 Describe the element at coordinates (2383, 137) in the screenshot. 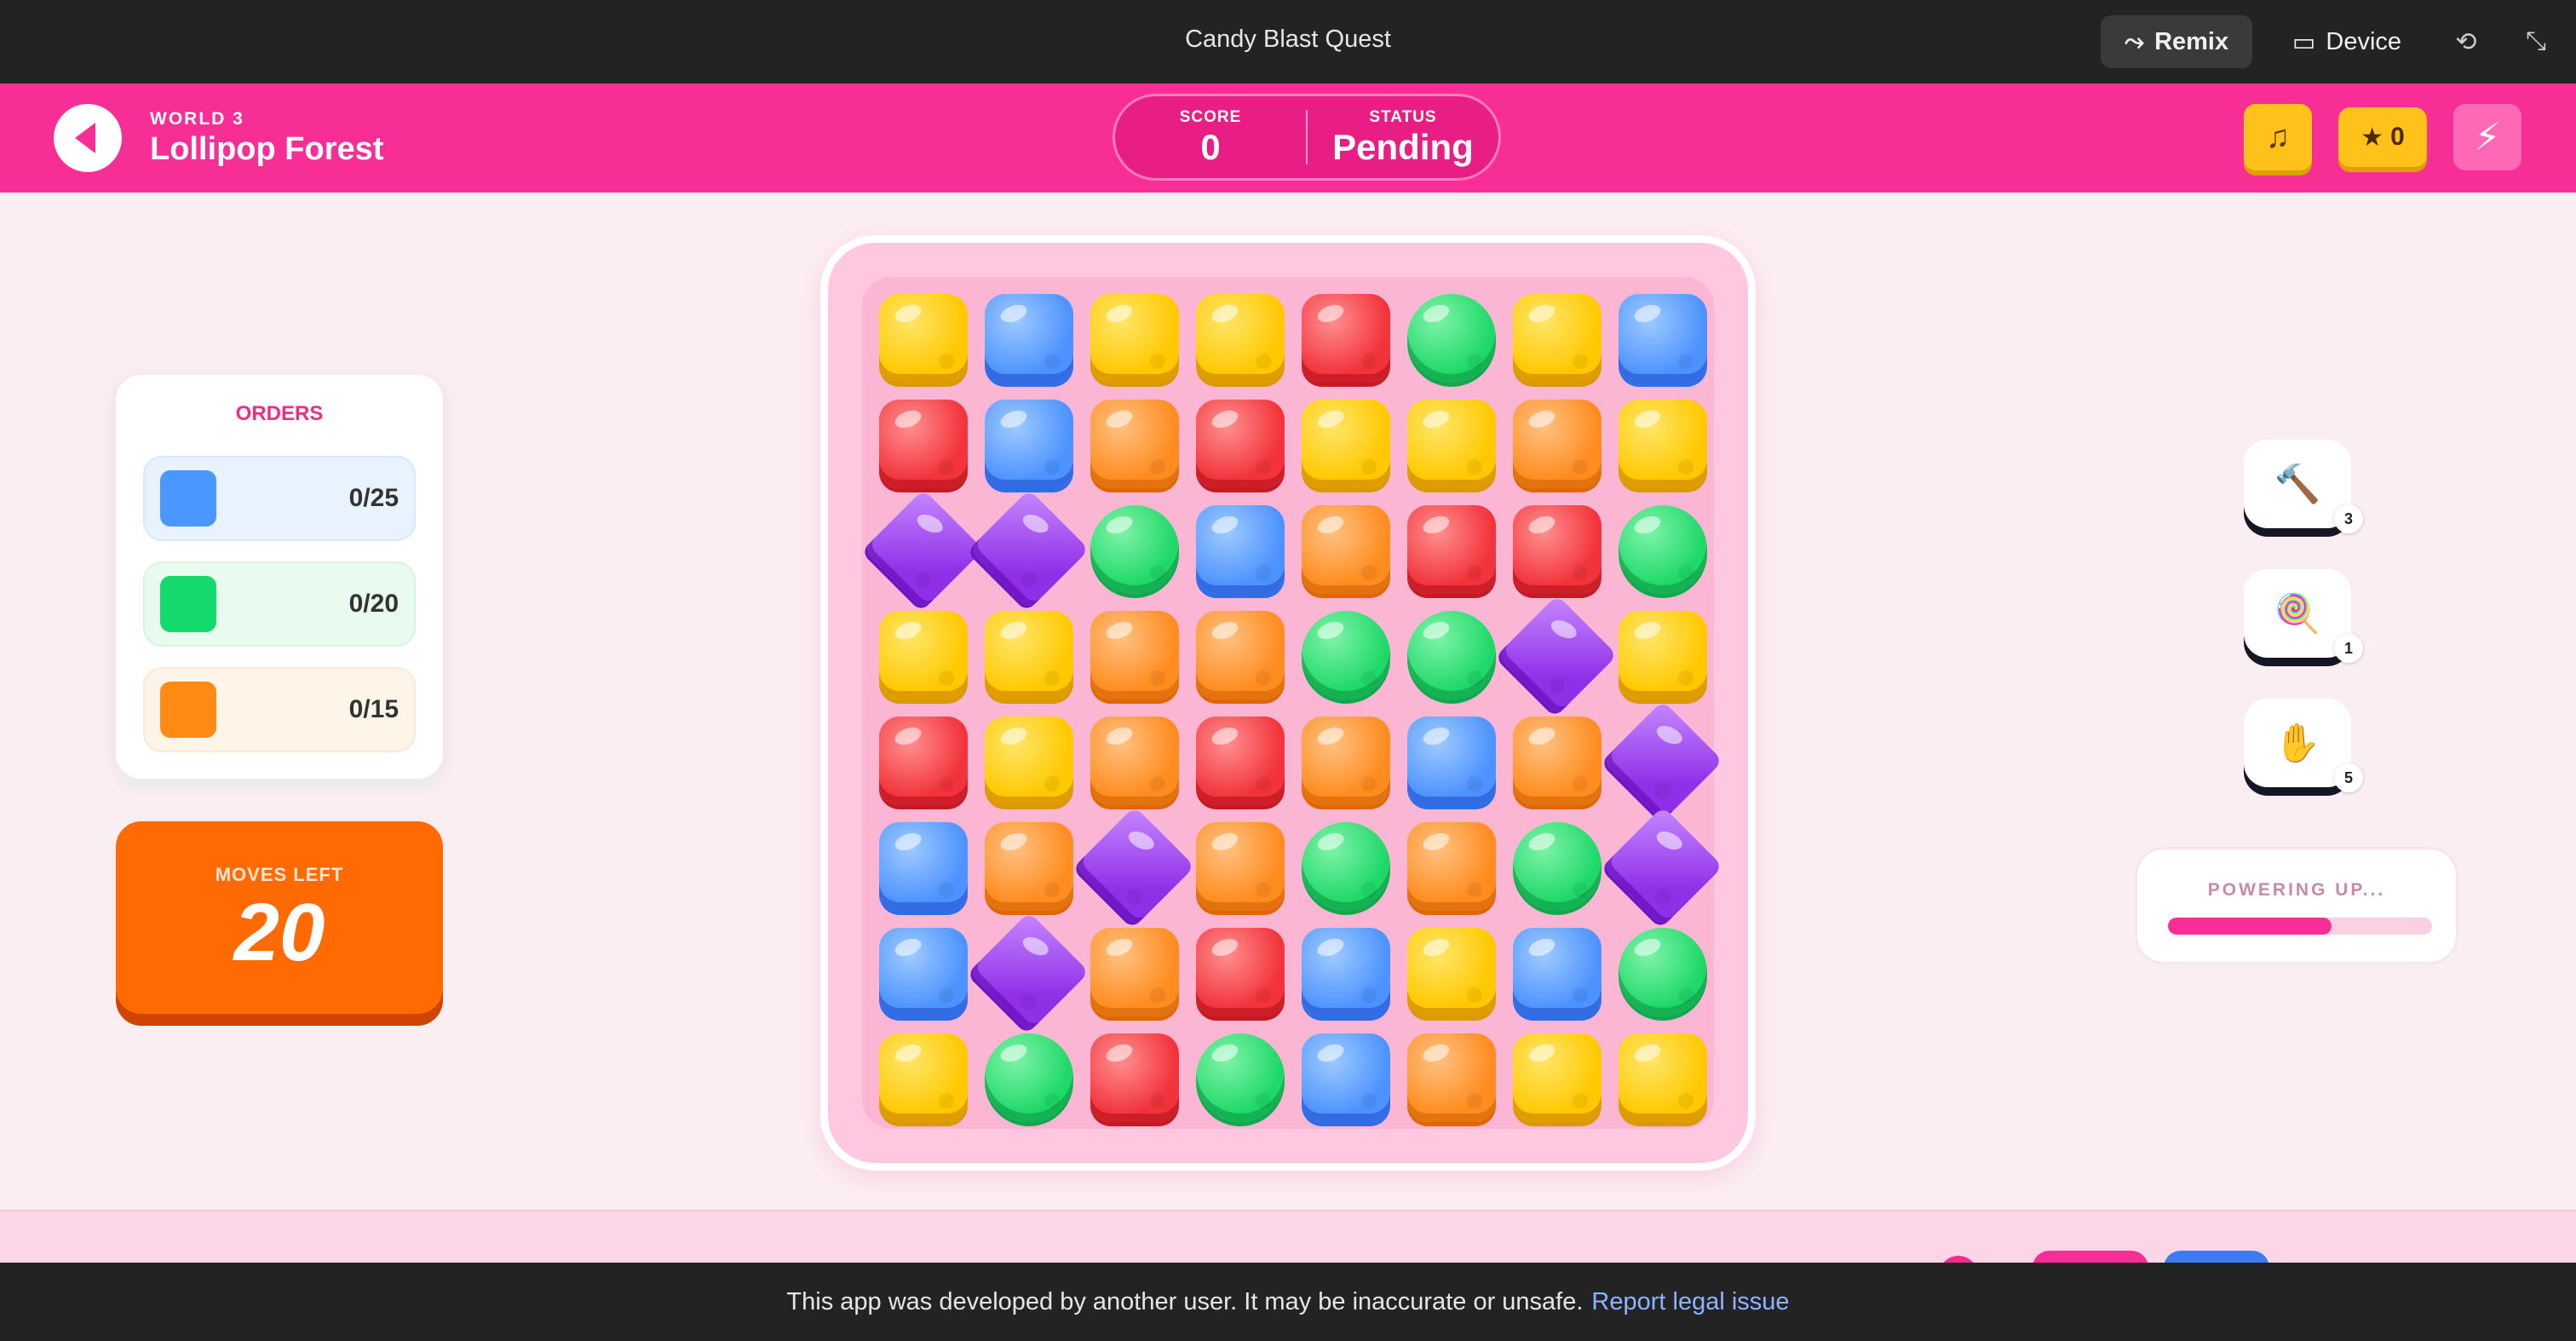

I see `stars-counter-button: ★ 0` at that location.